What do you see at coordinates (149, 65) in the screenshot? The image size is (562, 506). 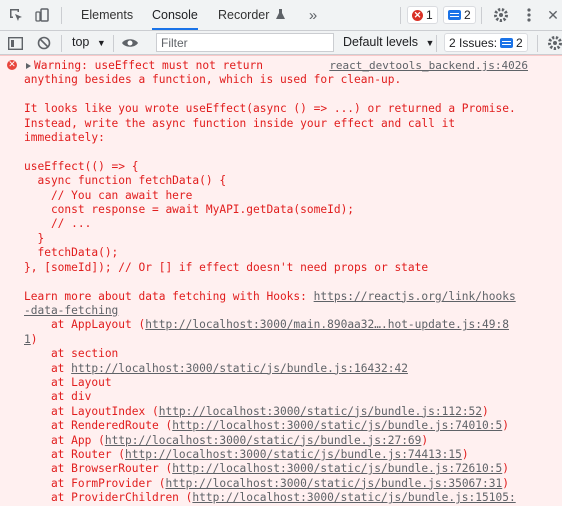 I see `warning-first-line: Warning: useEffect must not return` at bounding box center [149, 65].